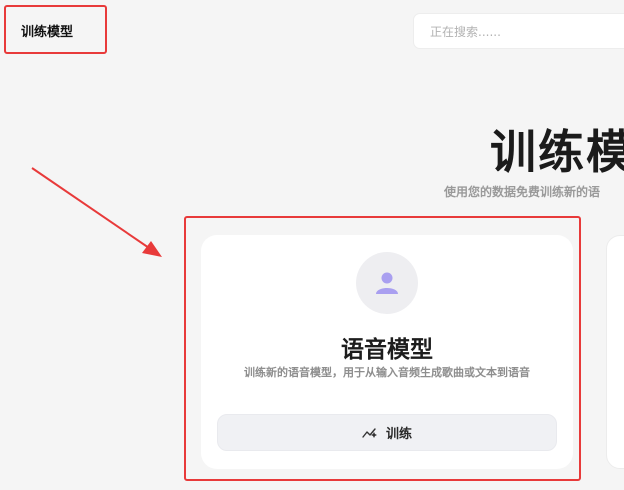 The height and width of the screenshot is (490, 624). I want to click on page-title: 训练模型, so click(47, 32).